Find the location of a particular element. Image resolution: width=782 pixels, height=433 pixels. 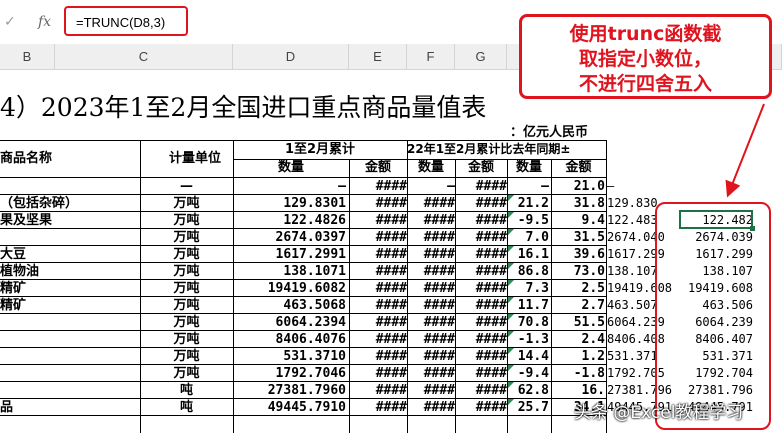

row-col-h: — is located at coordinates (528, 186).